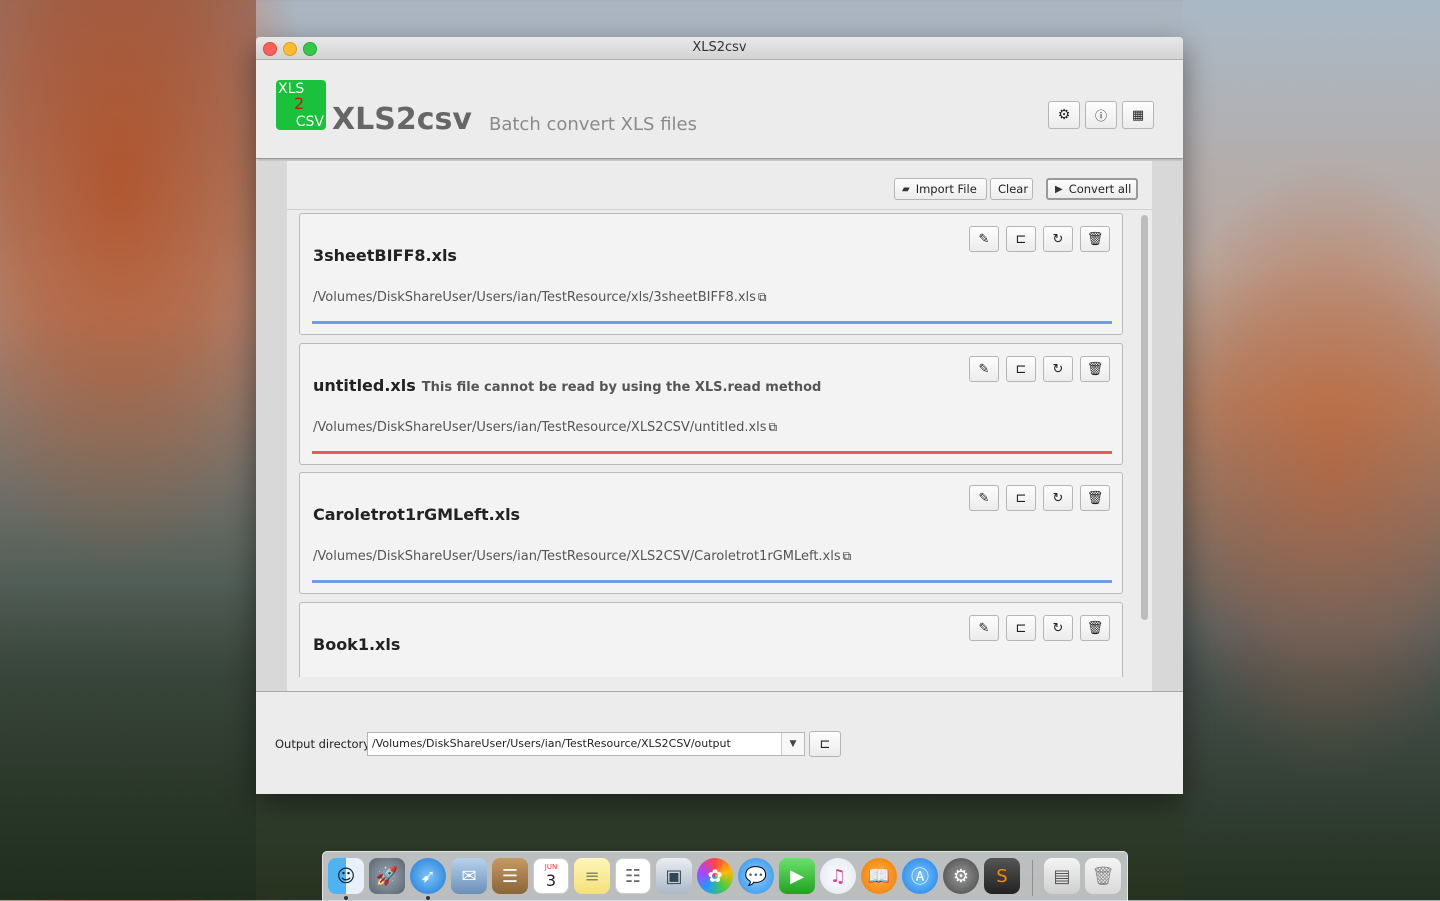  Describe the element at coordinates (756, 876) in the screenshot. I see `messages-icon: 💬` at that location.